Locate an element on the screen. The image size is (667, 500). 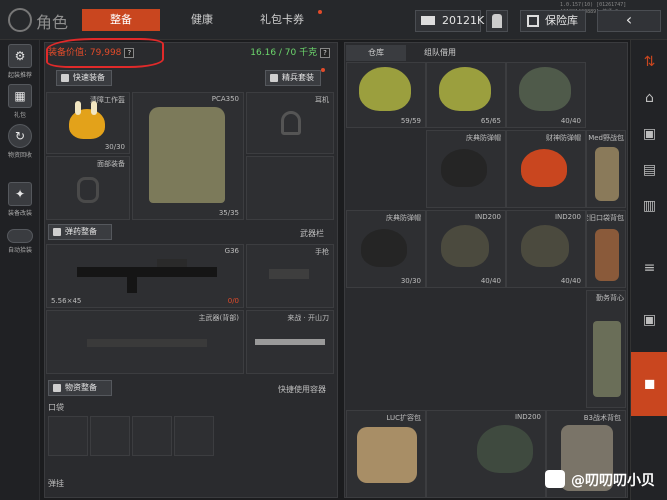
sidebar-item-mods: ✦ 装备改装 is located at coordinates (20, 199).